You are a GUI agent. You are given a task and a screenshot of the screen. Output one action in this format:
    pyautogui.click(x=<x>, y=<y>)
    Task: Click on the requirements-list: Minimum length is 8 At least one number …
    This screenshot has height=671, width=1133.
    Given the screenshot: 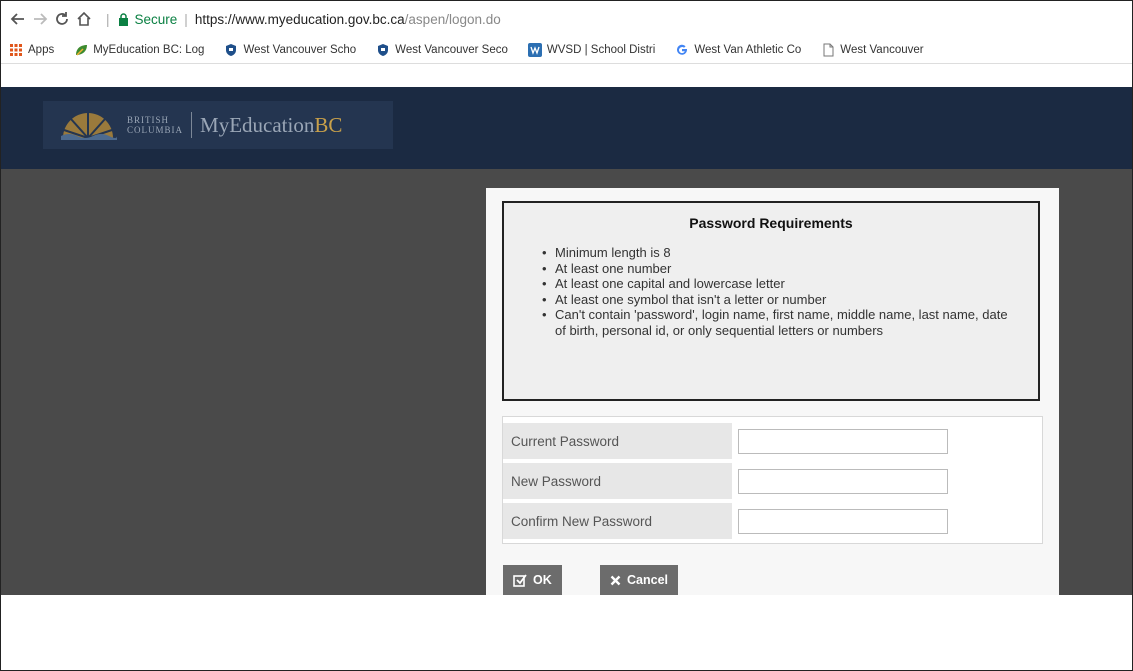 What is the action you would take?
    pyautogui.click(x=782, y=291)
    